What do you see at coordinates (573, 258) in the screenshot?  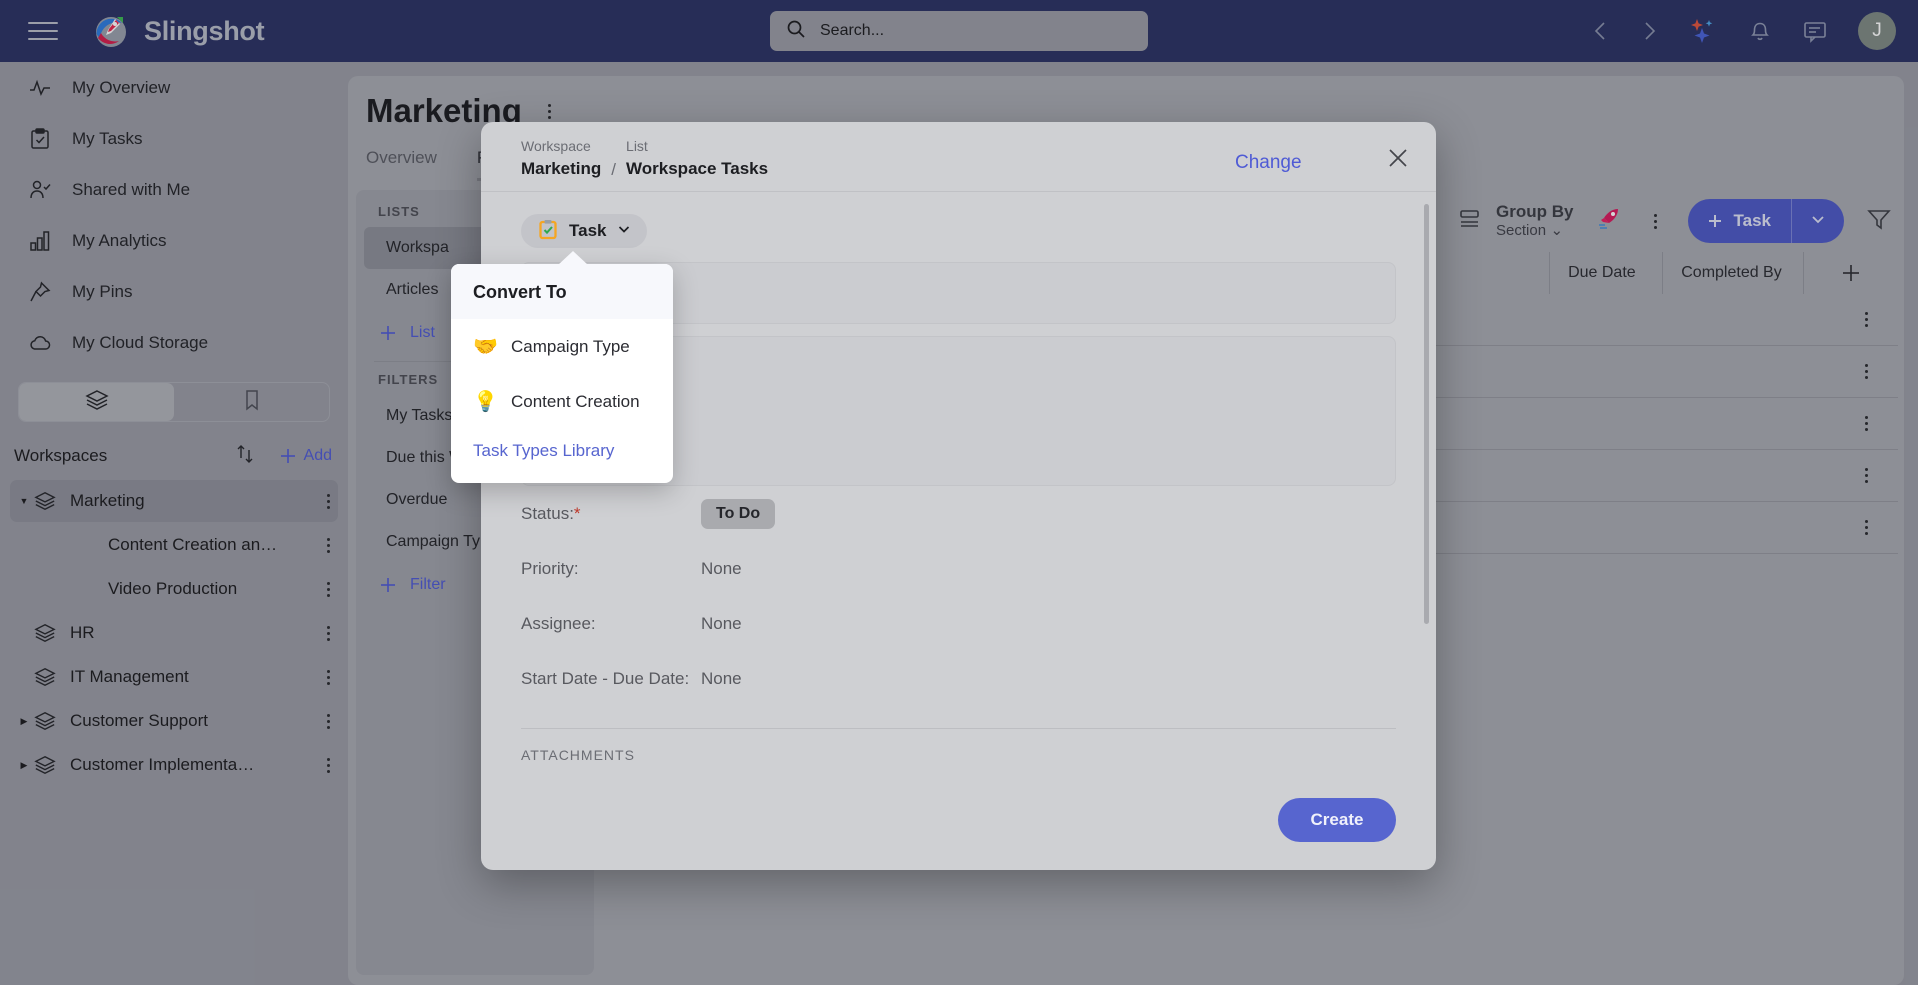 I see `popup-arrow` at bounding box center [573, 258].